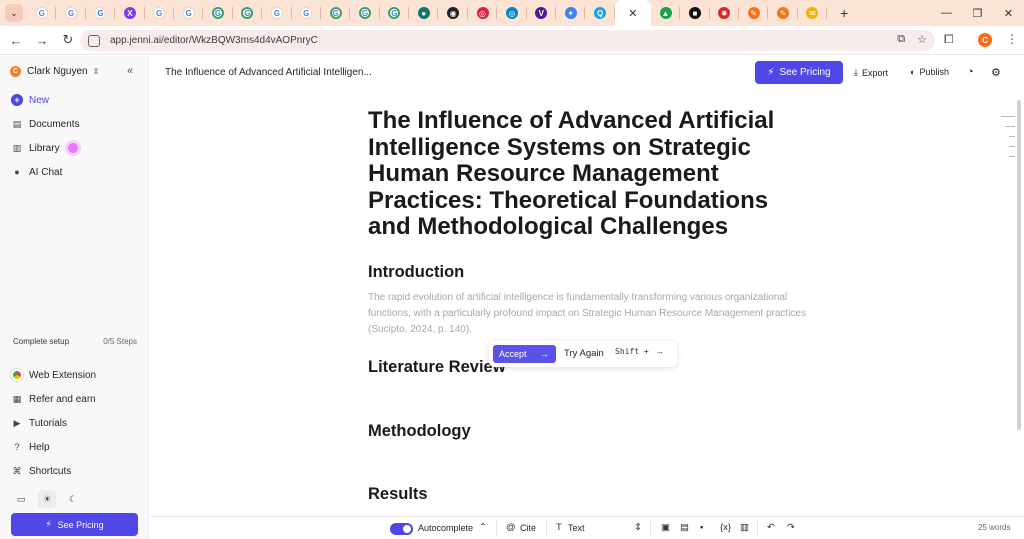  Describe the element at coordinates (528, 528) in the screenshot. I see `cite-button: Cite` at that location.